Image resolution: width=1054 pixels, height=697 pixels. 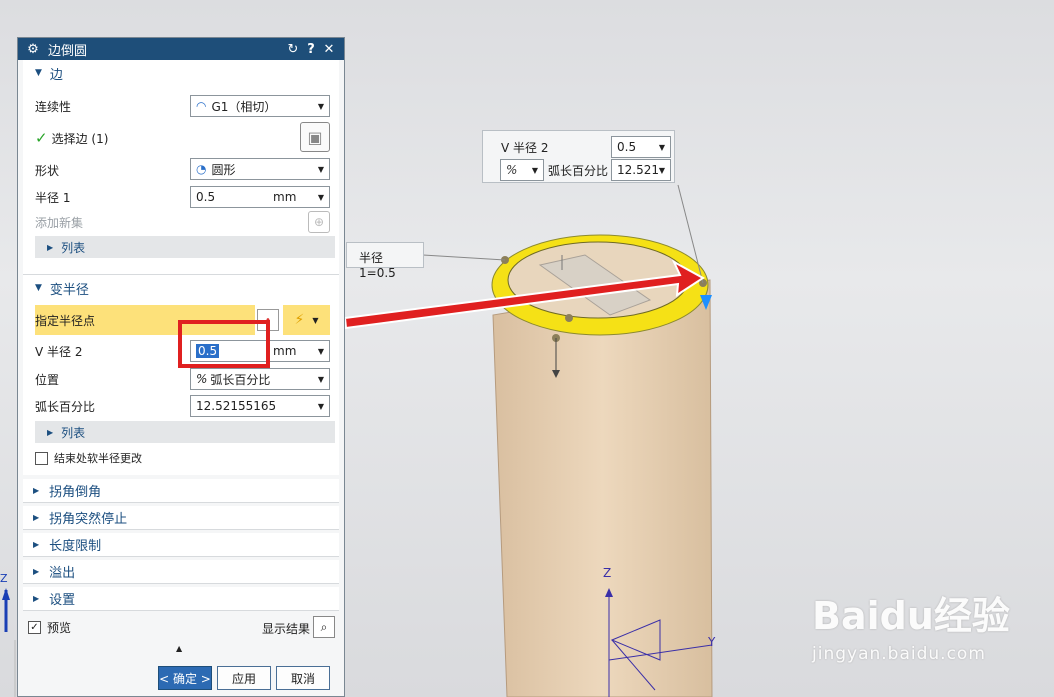 I want to click on g1-tangent-icon: ◠, so click(x=201, y=106).